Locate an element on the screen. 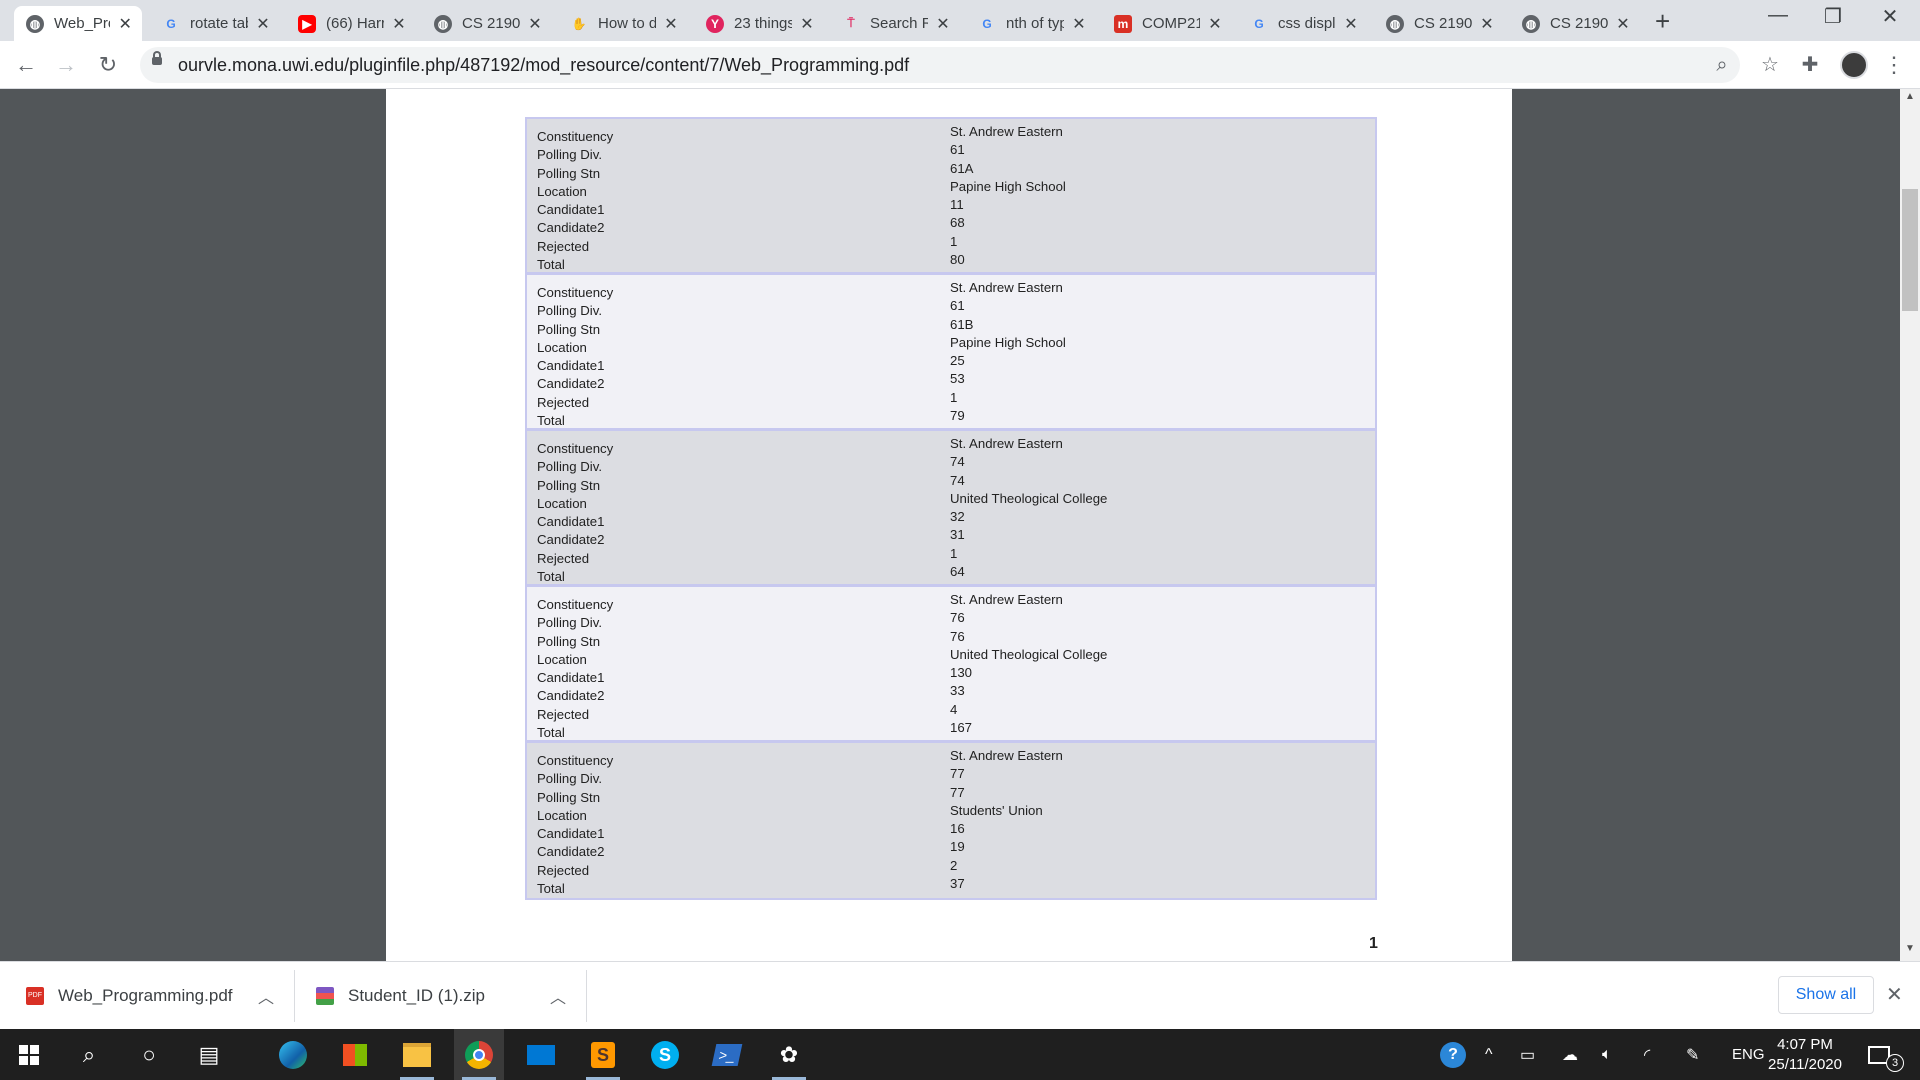  file-explorer-icon is located at coordinates (417, 1054).